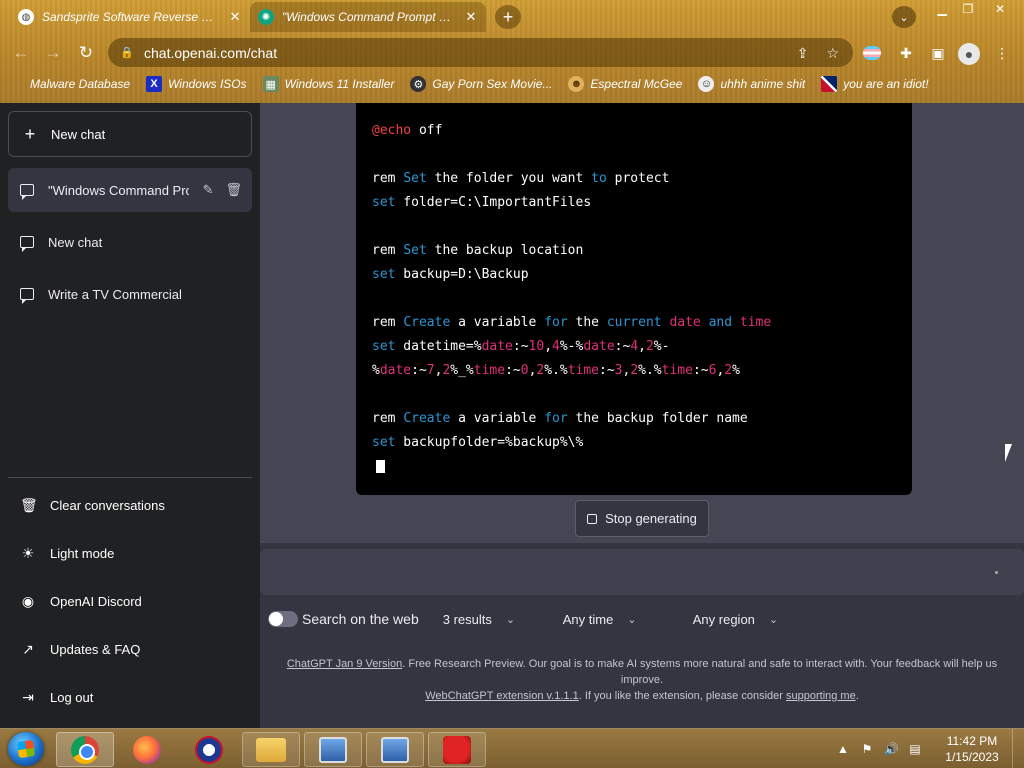 This screenshot has height=768, width=1024. I want to click on url-text: chat.openai.com/chat, so click(210, 53).